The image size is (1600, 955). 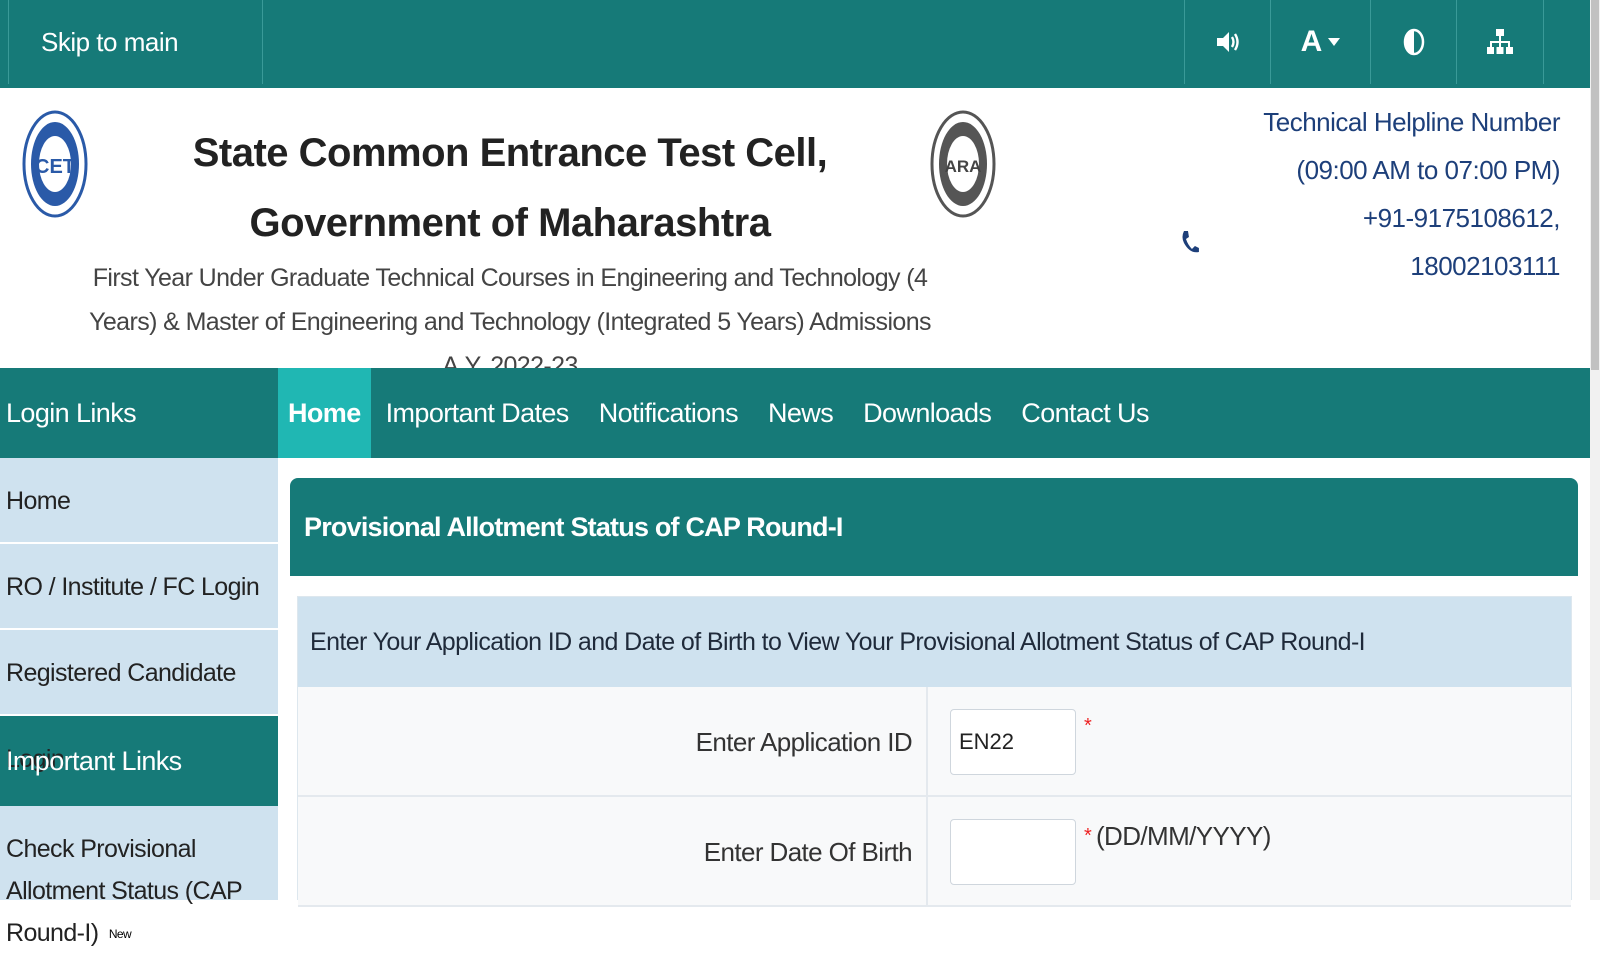 I want to click on login-links-title: Login Links, so click(x=71, y=413).